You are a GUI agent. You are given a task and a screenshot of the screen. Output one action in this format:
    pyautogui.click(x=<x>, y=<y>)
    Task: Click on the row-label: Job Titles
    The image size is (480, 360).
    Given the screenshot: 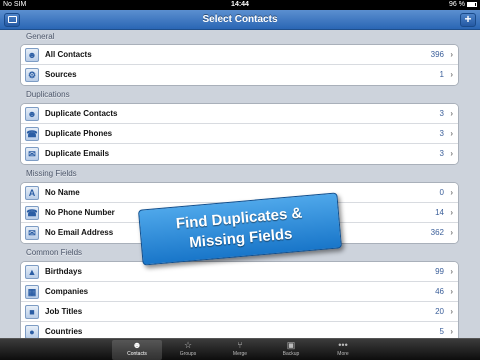 What is the action you would take?
    pyautogui.click(x=64, y=311)
    